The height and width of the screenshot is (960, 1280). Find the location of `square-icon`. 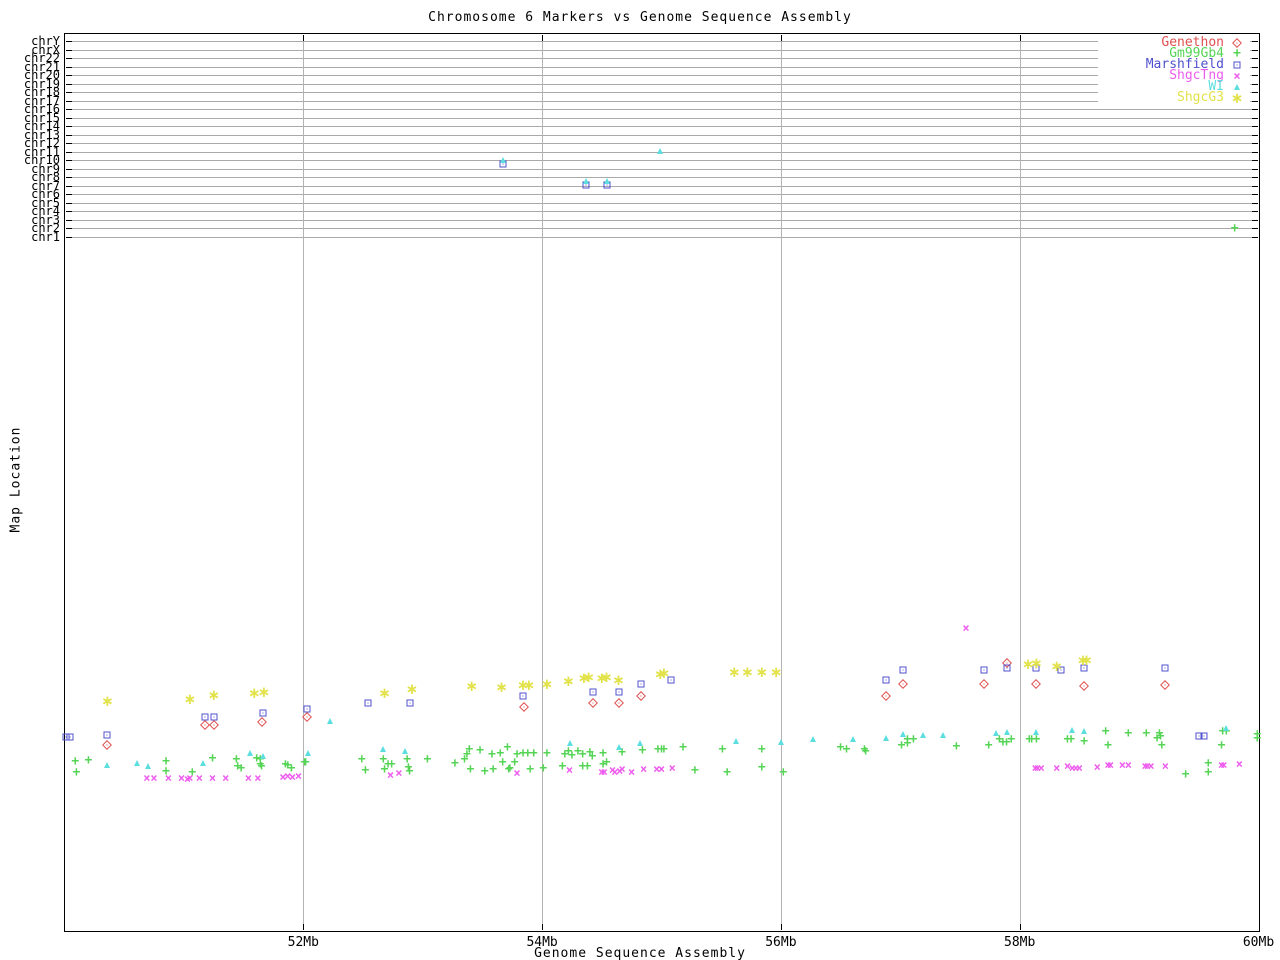

square-icon is located at coordinates (1237, 64).